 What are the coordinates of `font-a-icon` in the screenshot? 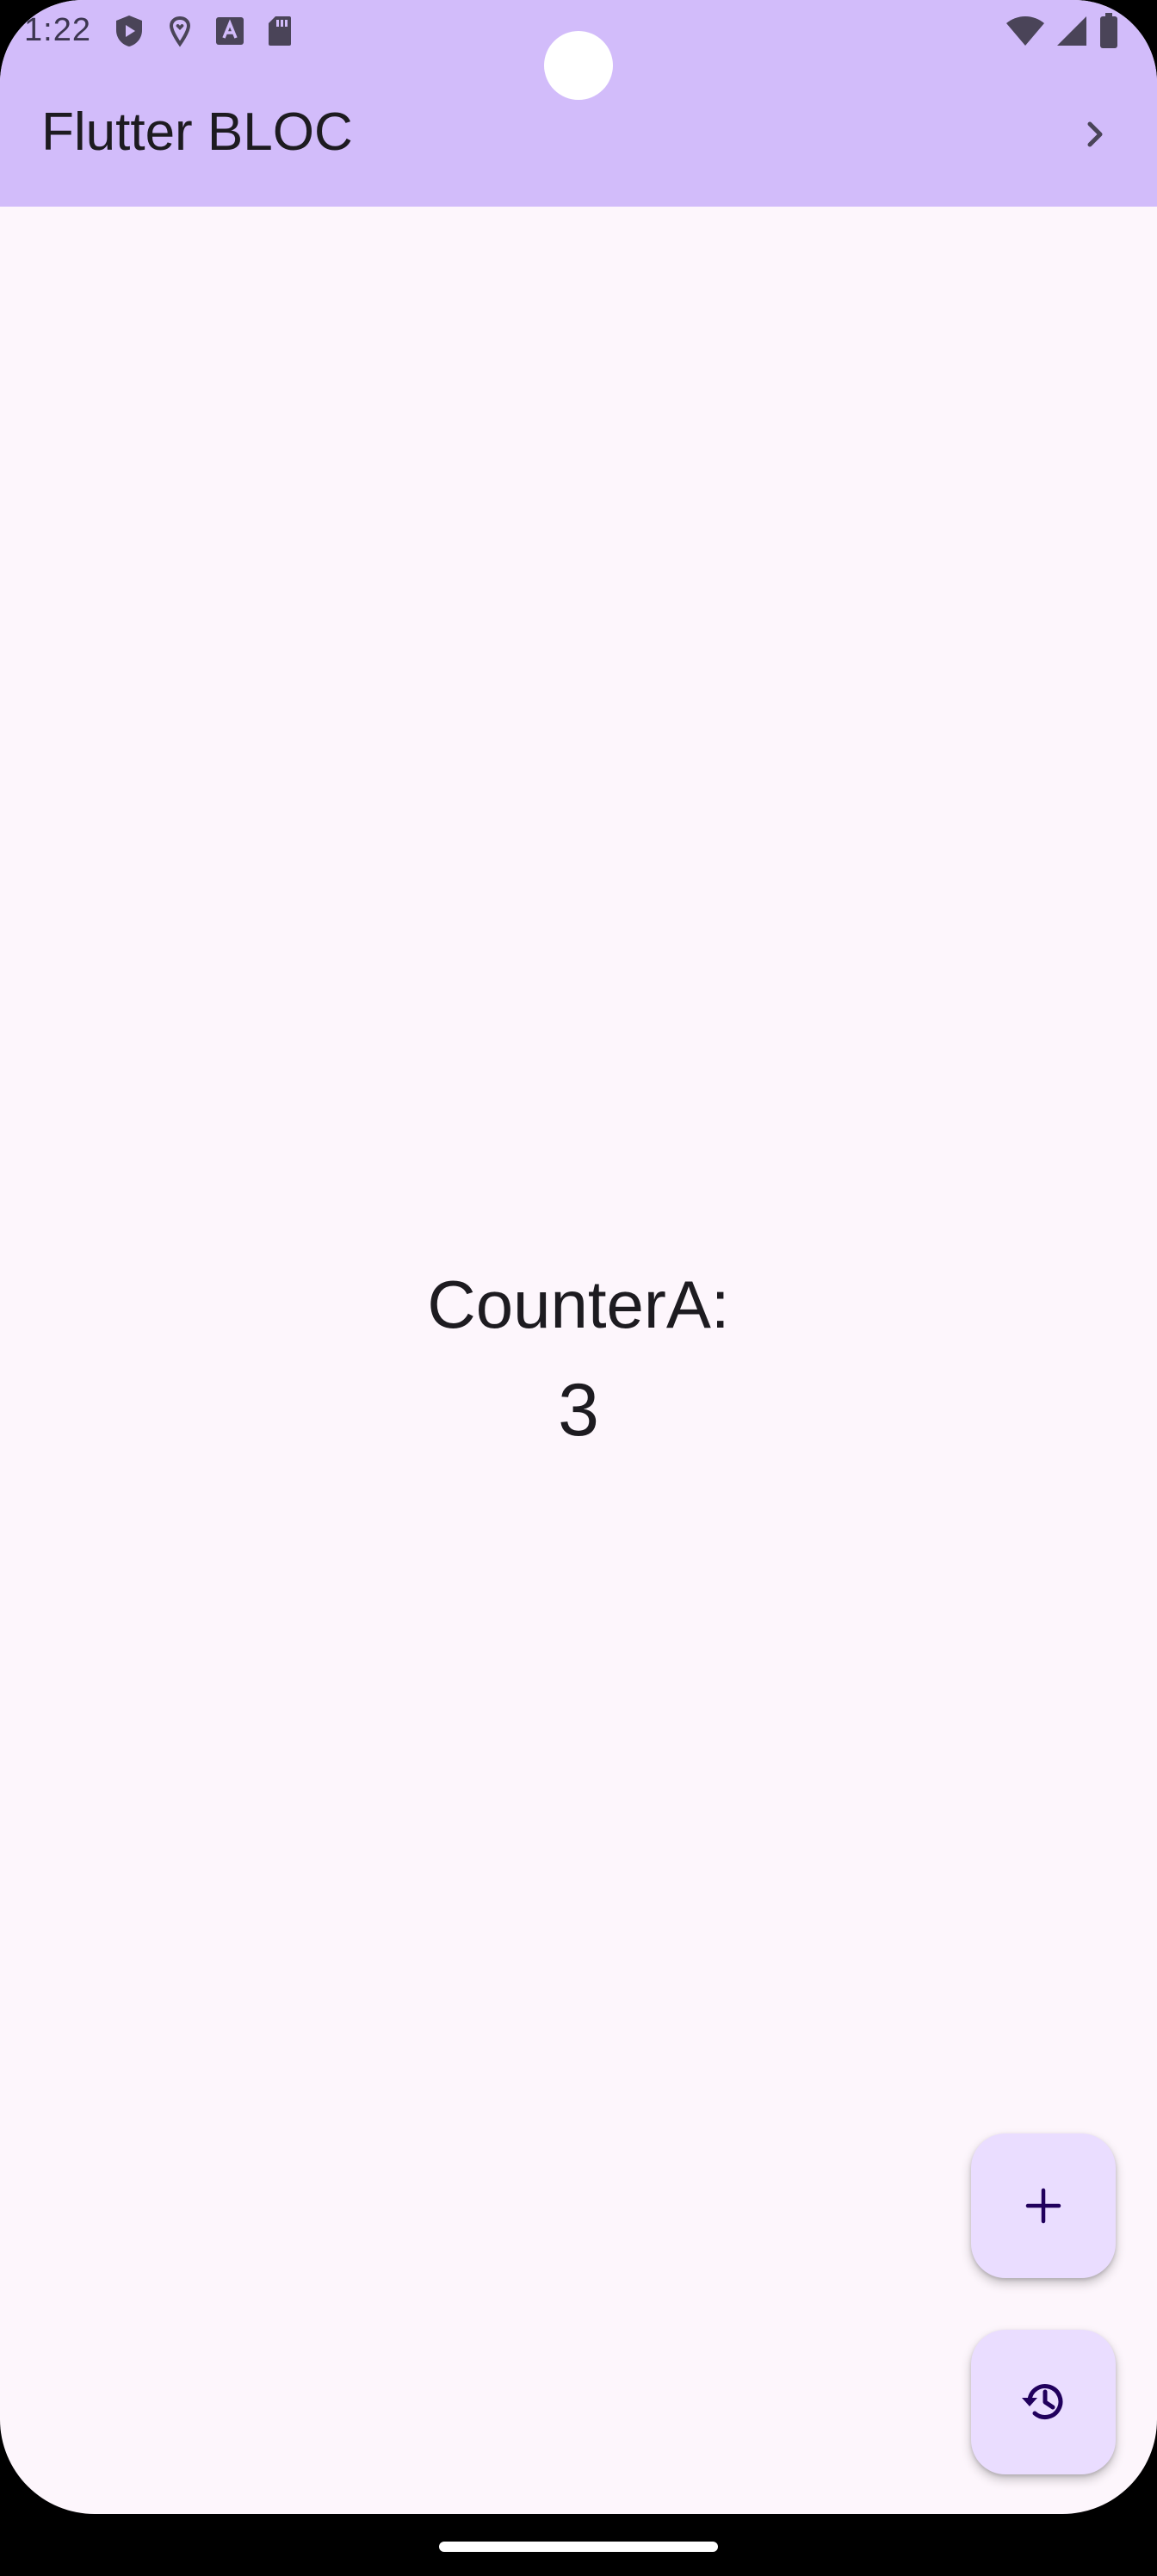 It's located at (230, 31).